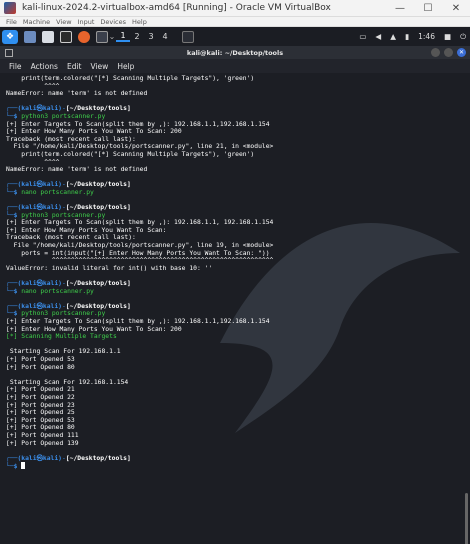  Describe the element at coordinates (44, 66) in the screenshot. I see `terminal-menu-actions: Actions` at that location.